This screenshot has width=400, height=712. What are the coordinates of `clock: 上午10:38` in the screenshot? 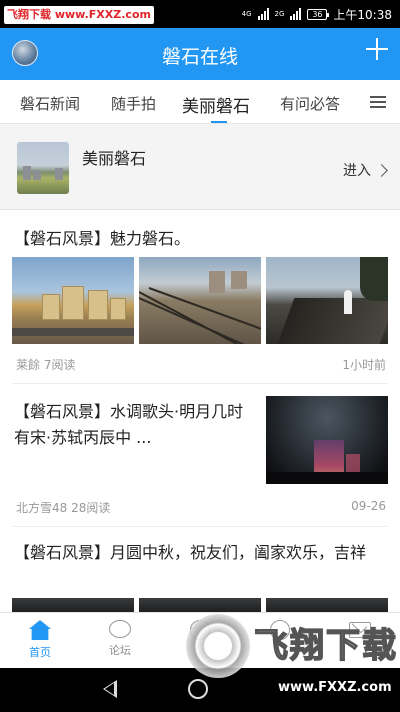 It's located at (362, 14).